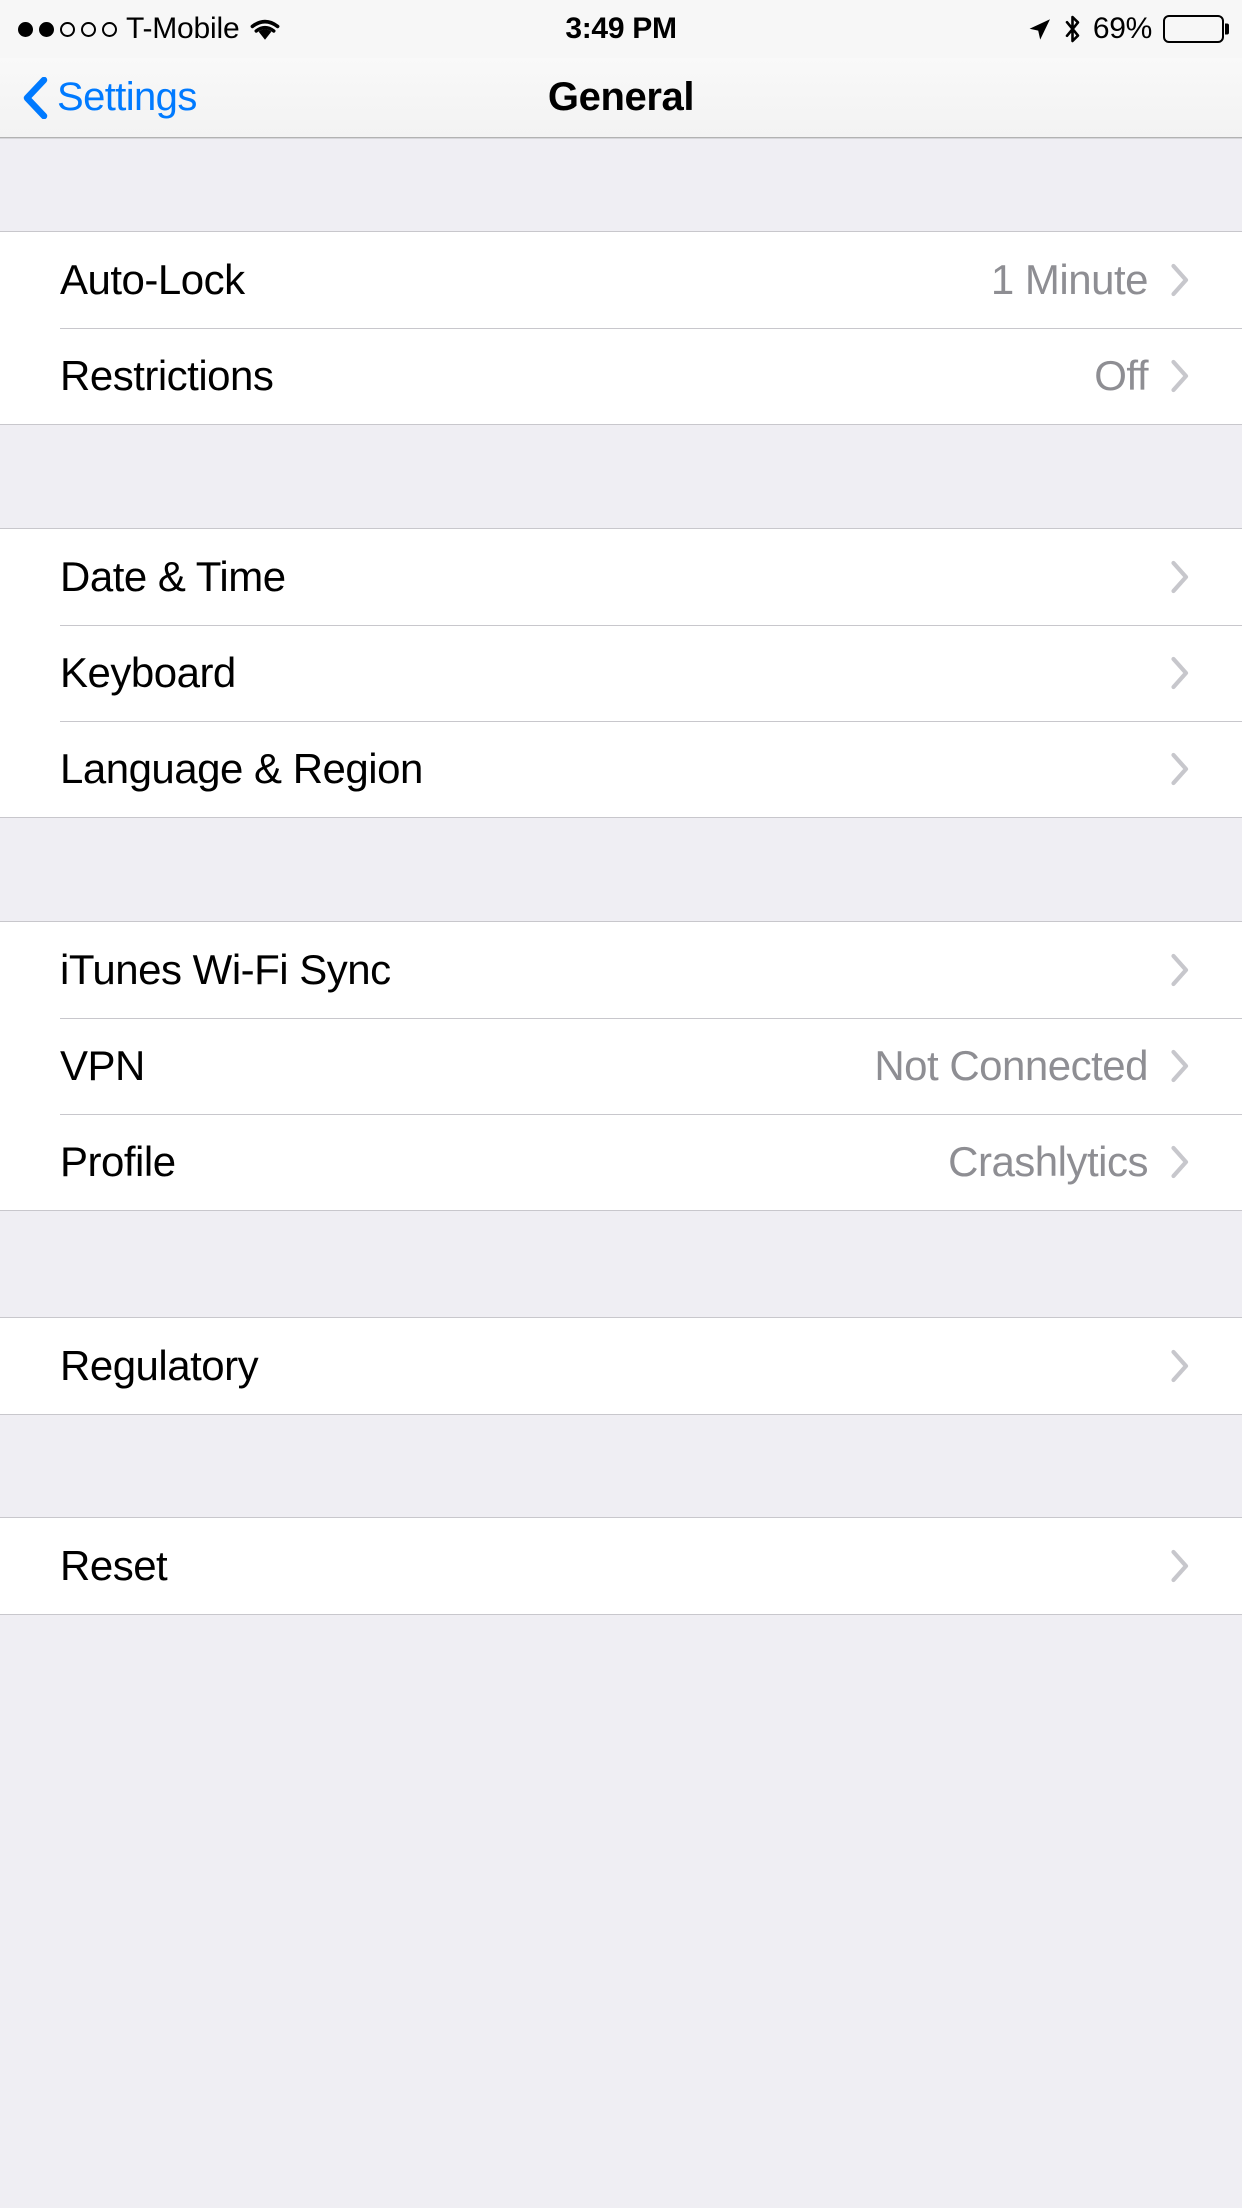  Describe the element at coordinates (148, 672) in the screenshot. I see `settings-row-label: Keyboard` at that location.